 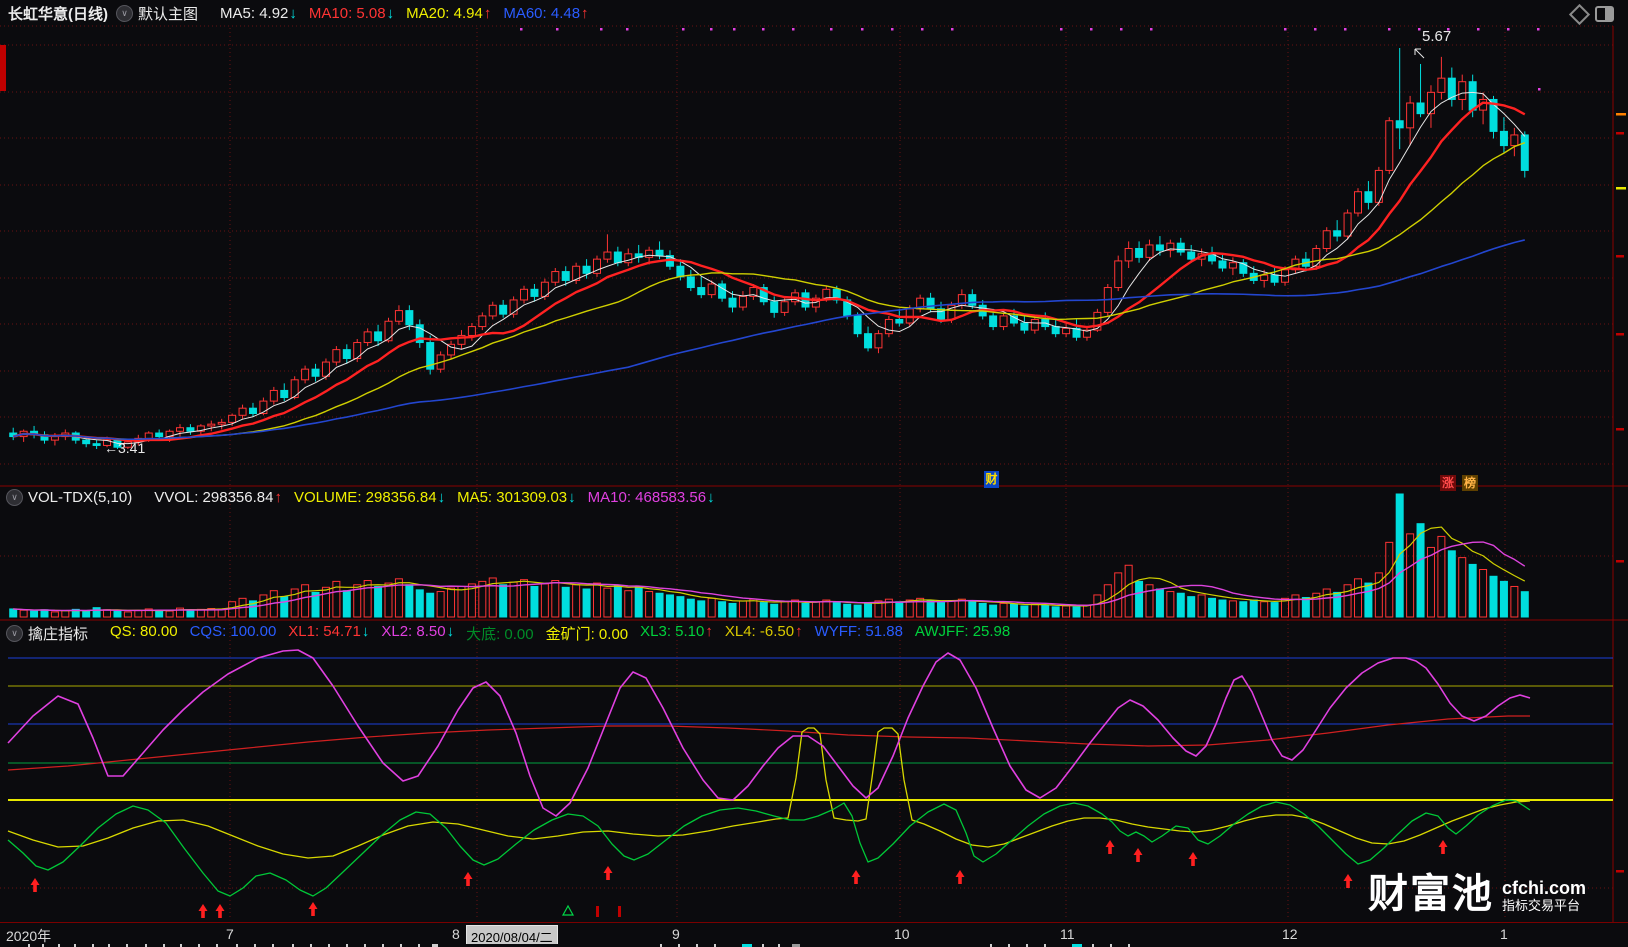 What do you see at coordinates (58, 14) in the screenshot?
I see `page-title: 长虹华意(日线)` at bounding box center [58, 14].